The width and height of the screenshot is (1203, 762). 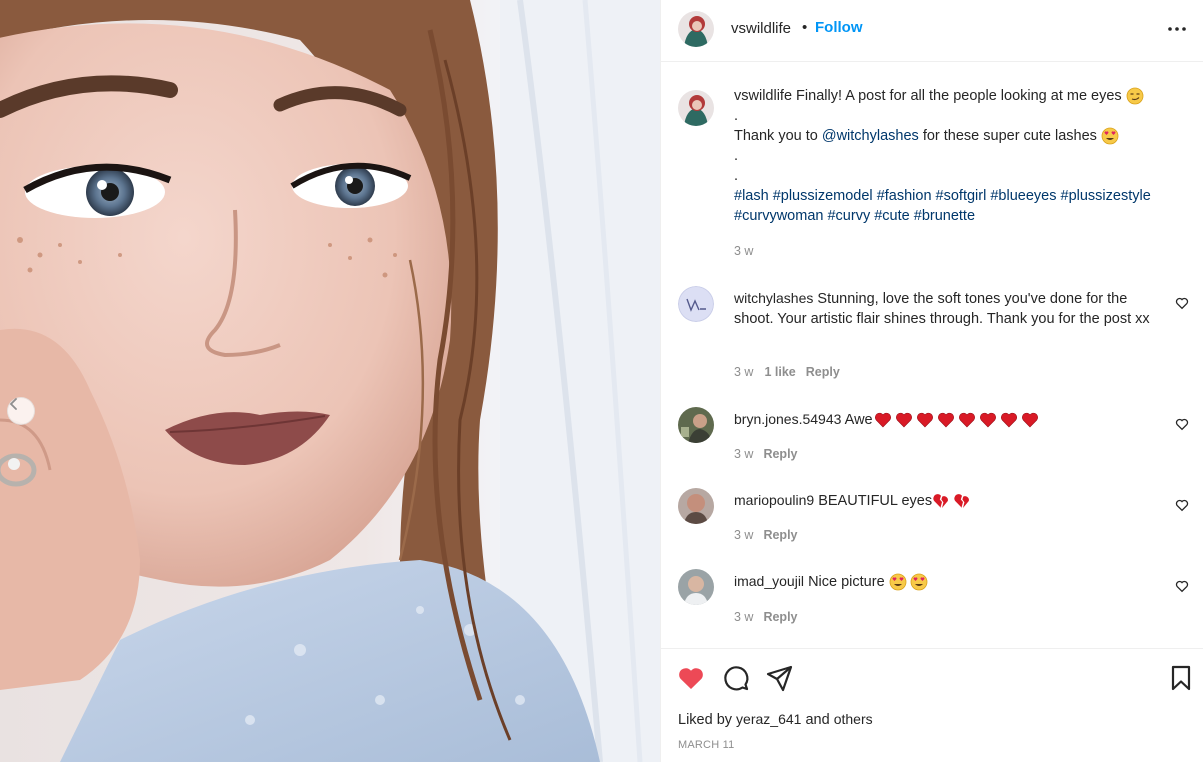 What do you see at coordinates (1177, 29) in the screenshot?
I see `more-options-icon` at bounding box center [1177, 29].